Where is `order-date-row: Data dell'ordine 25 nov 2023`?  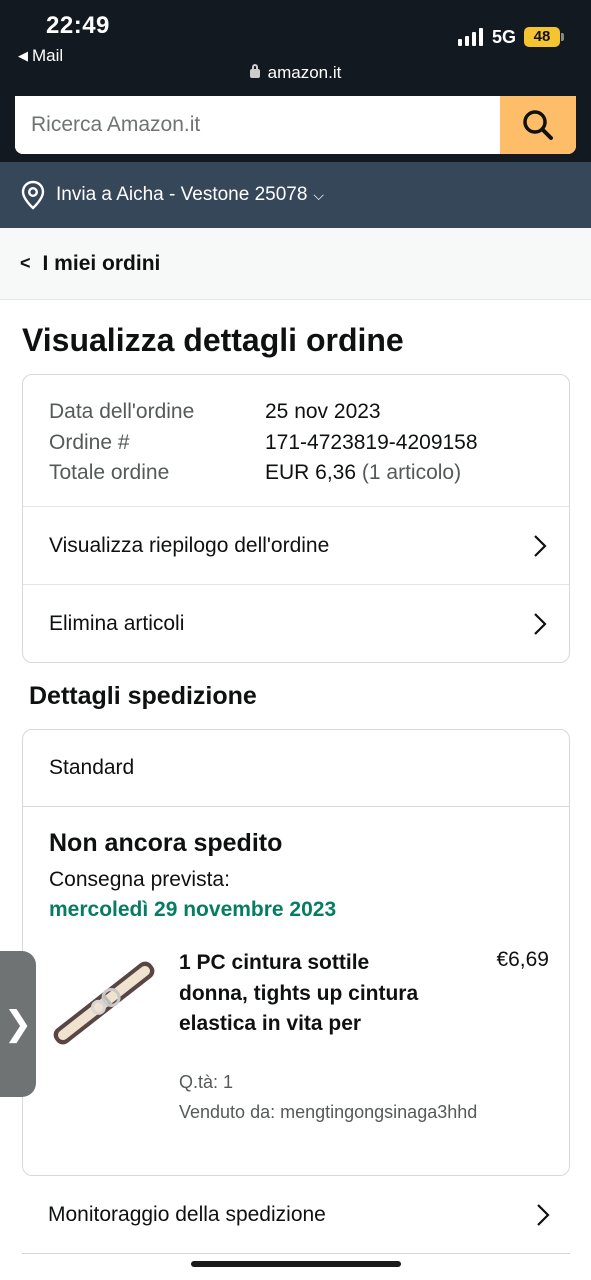 order-date-row: Data dell'ordine 25 nov 2023 is located at coordinates (296, 412).